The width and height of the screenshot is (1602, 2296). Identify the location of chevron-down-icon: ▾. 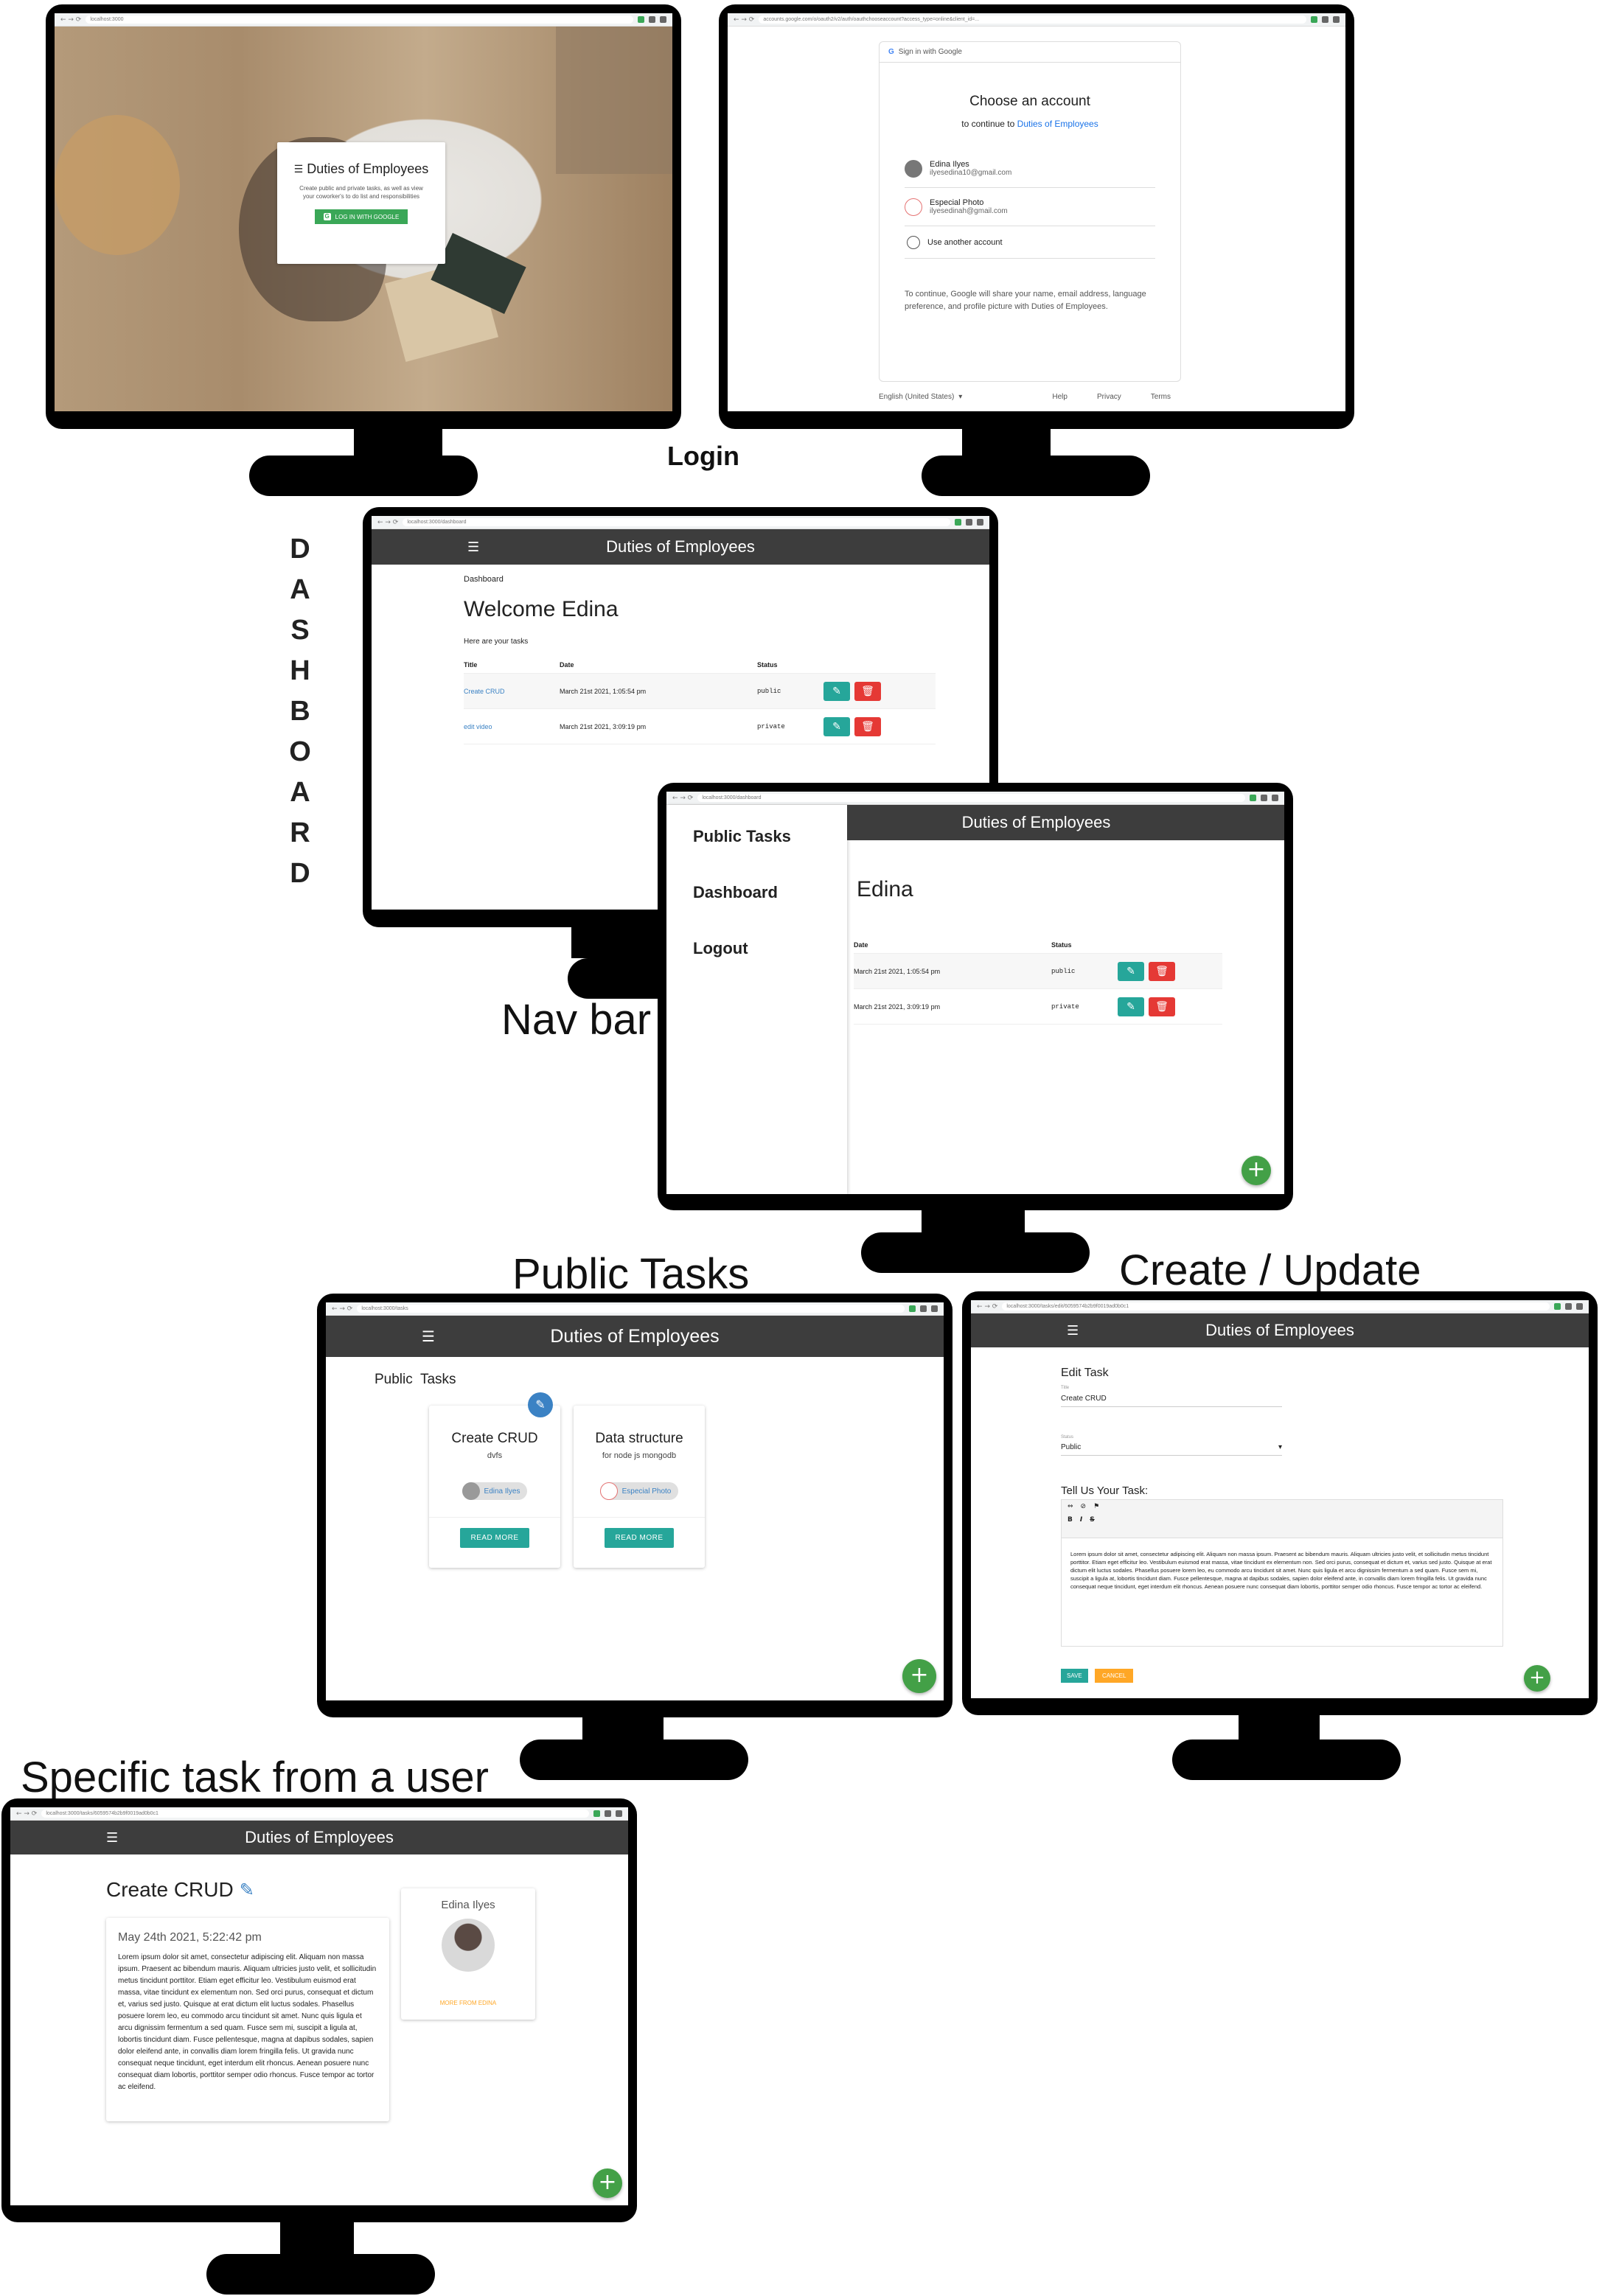
(1280, 1447).